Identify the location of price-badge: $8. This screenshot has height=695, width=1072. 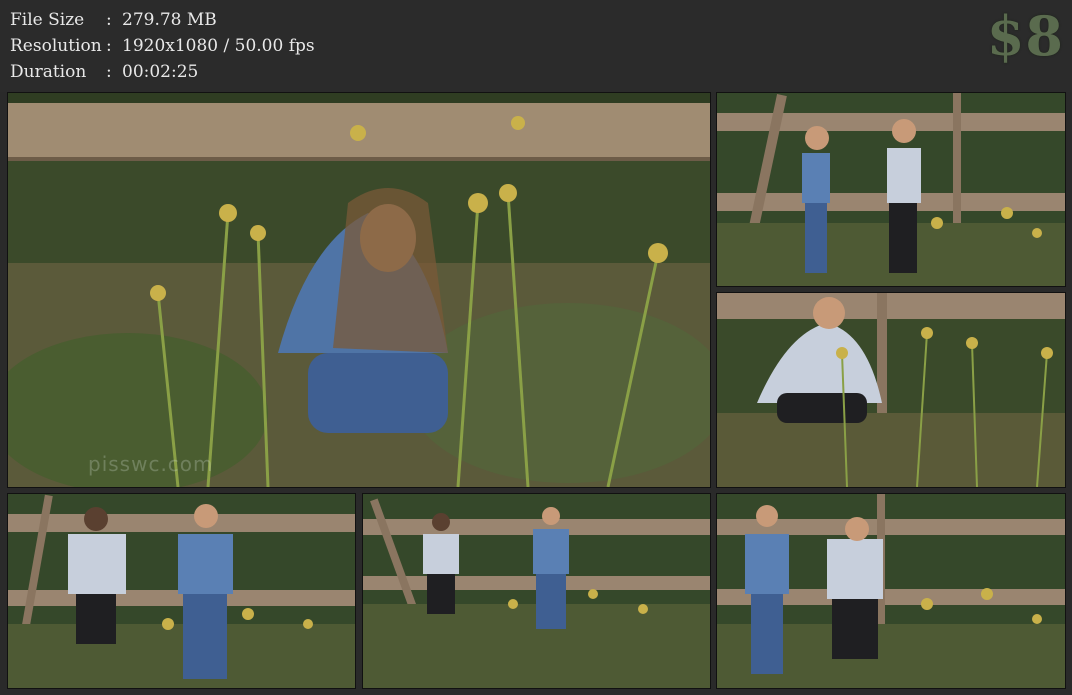
(1025, 36).